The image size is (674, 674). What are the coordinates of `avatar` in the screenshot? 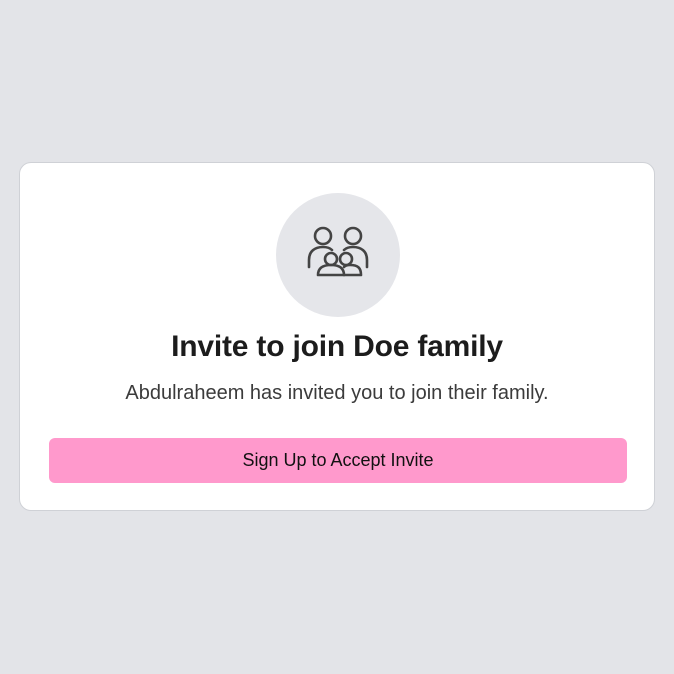 It's located at (338, 255).